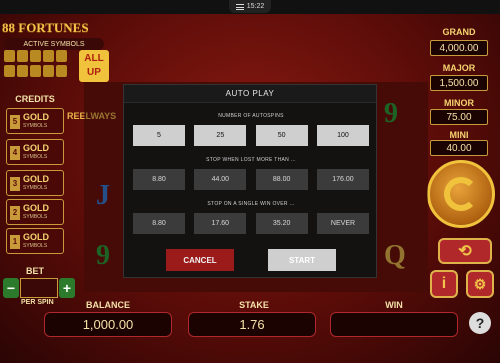 The height and width of the screenshot is (363, 500). Describe the element at coordinates (281, 135) in the screenshot. I see `autospins-option: 50` at that location.